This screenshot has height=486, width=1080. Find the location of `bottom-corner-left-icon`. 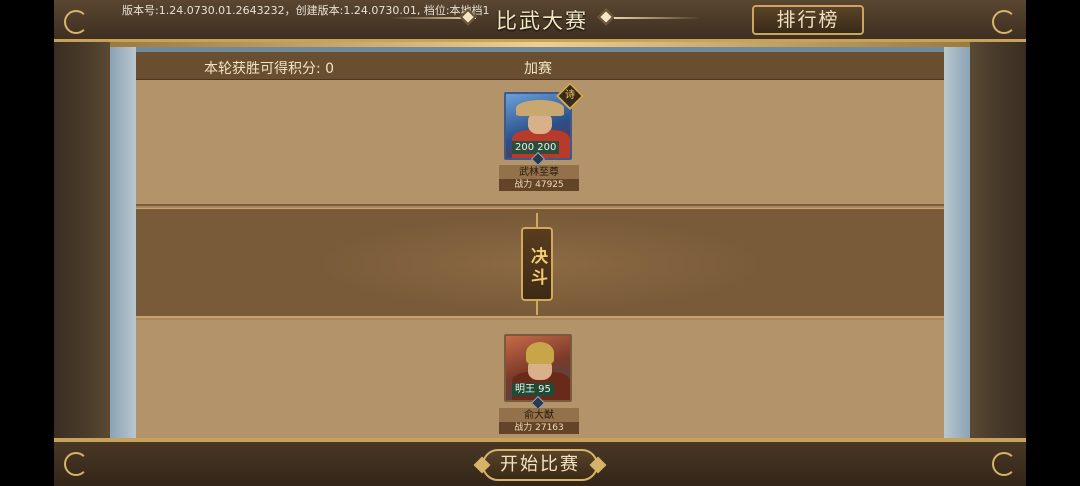

bottom-corner-left-icon is located at coordinates (76, 464).